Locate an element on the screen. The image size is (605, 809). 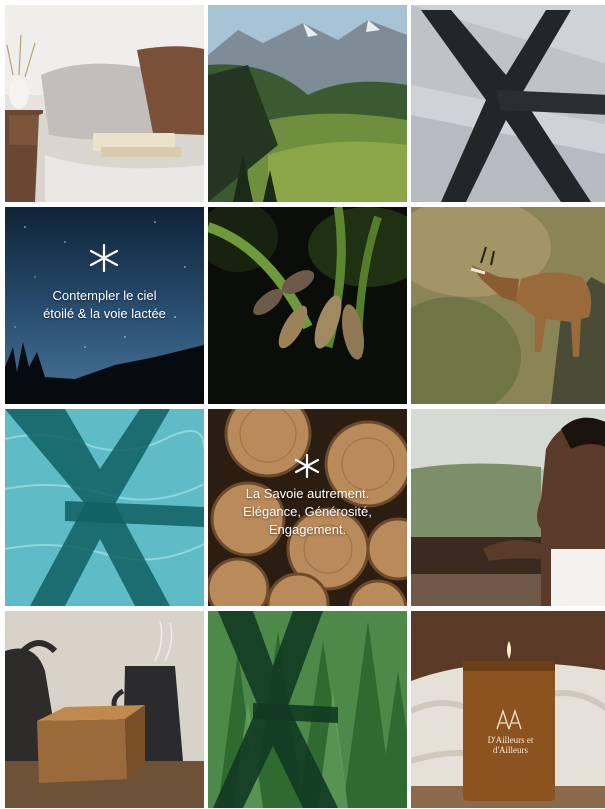
brand-line-2: d'Ailleurs is located at coordinates (510, 750).